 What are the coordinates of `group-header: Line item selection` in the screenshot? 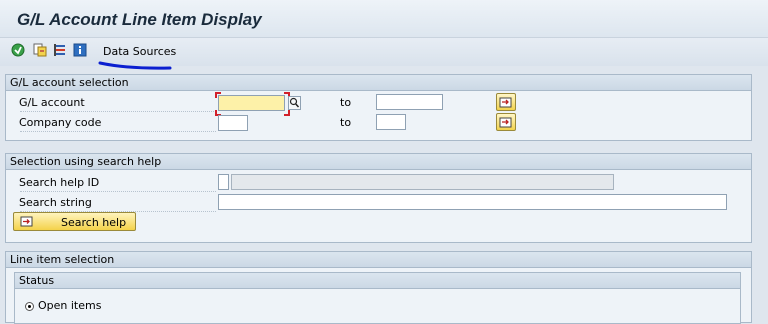 It's located at (378, 260).